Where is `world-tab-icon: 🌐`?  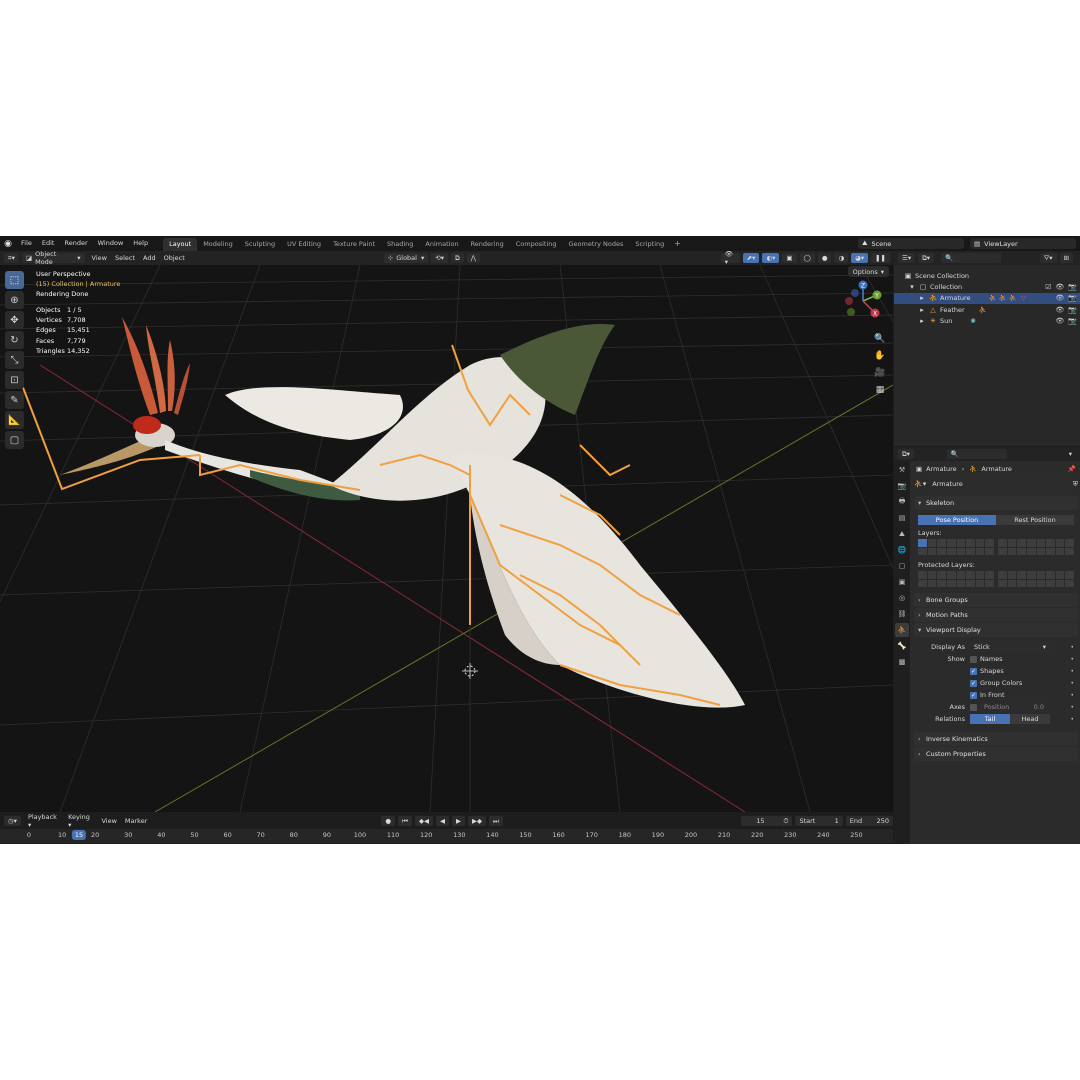
world-tab-icon: 🌐 is located at coordinates (902, 550).